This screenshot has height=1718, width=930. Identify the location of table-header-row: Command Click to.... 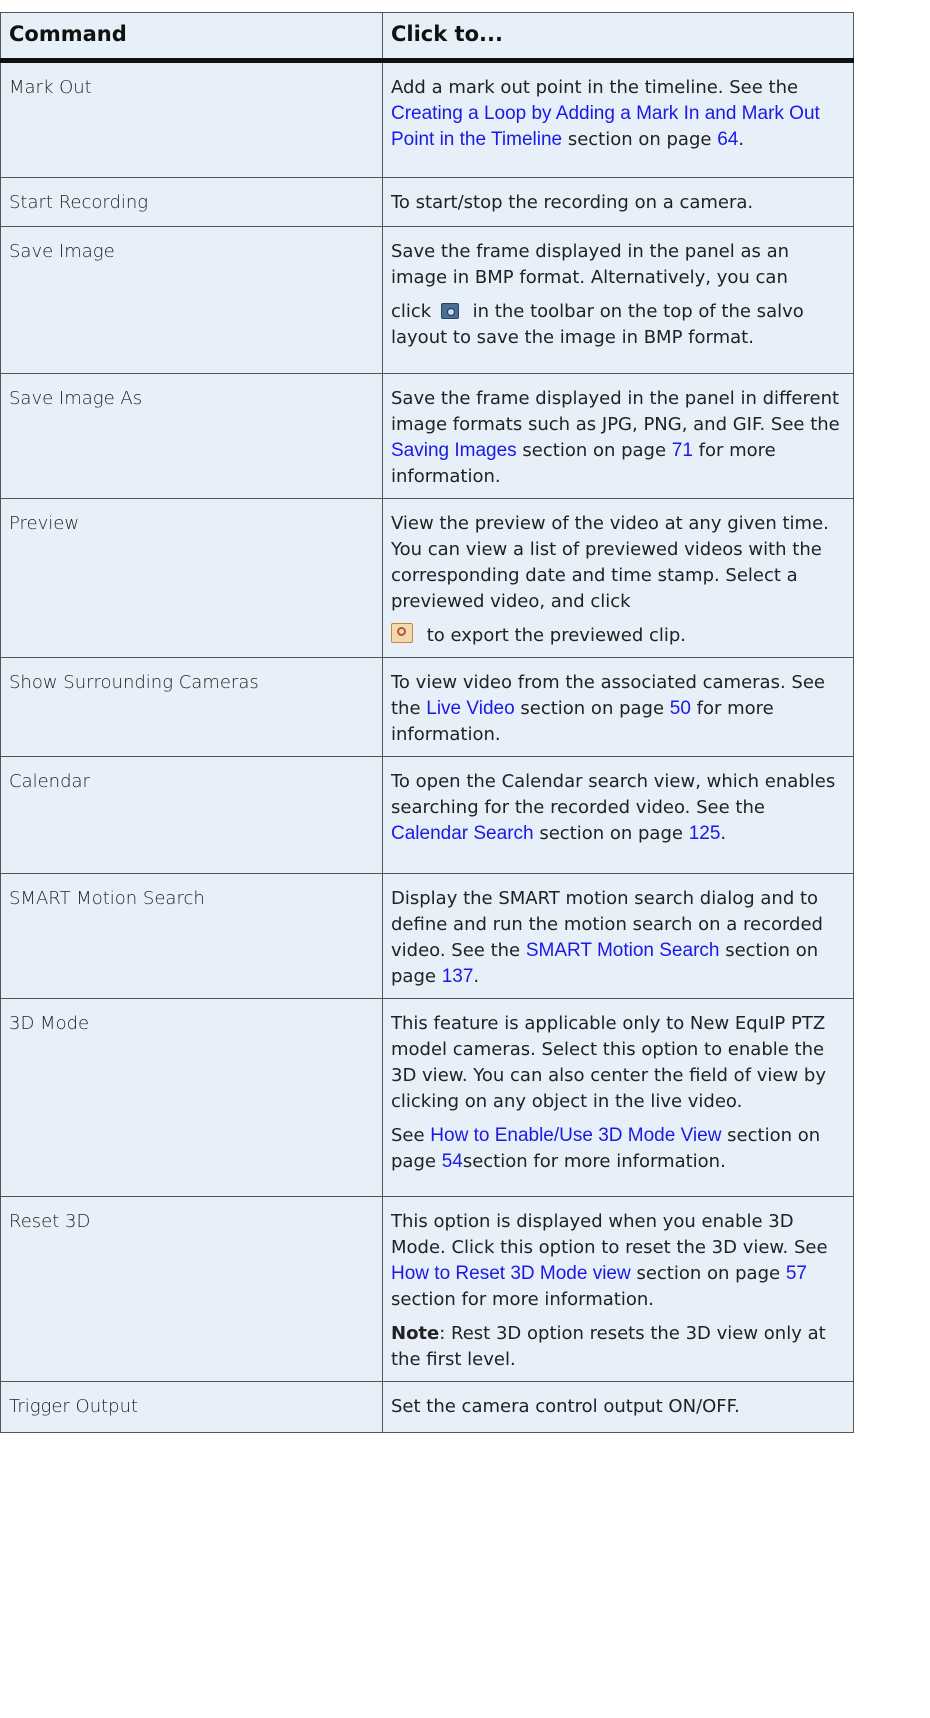
(427, 37).